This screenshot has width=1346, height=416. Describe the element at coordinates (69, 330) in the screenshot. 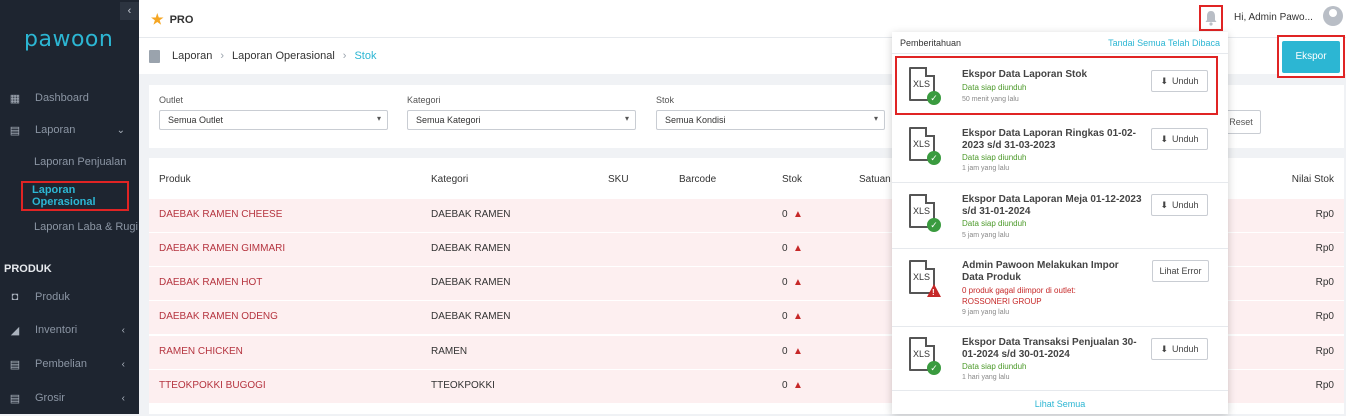

I see `sidebar-item-inventori: ◢ Inventori ‹` at that location.